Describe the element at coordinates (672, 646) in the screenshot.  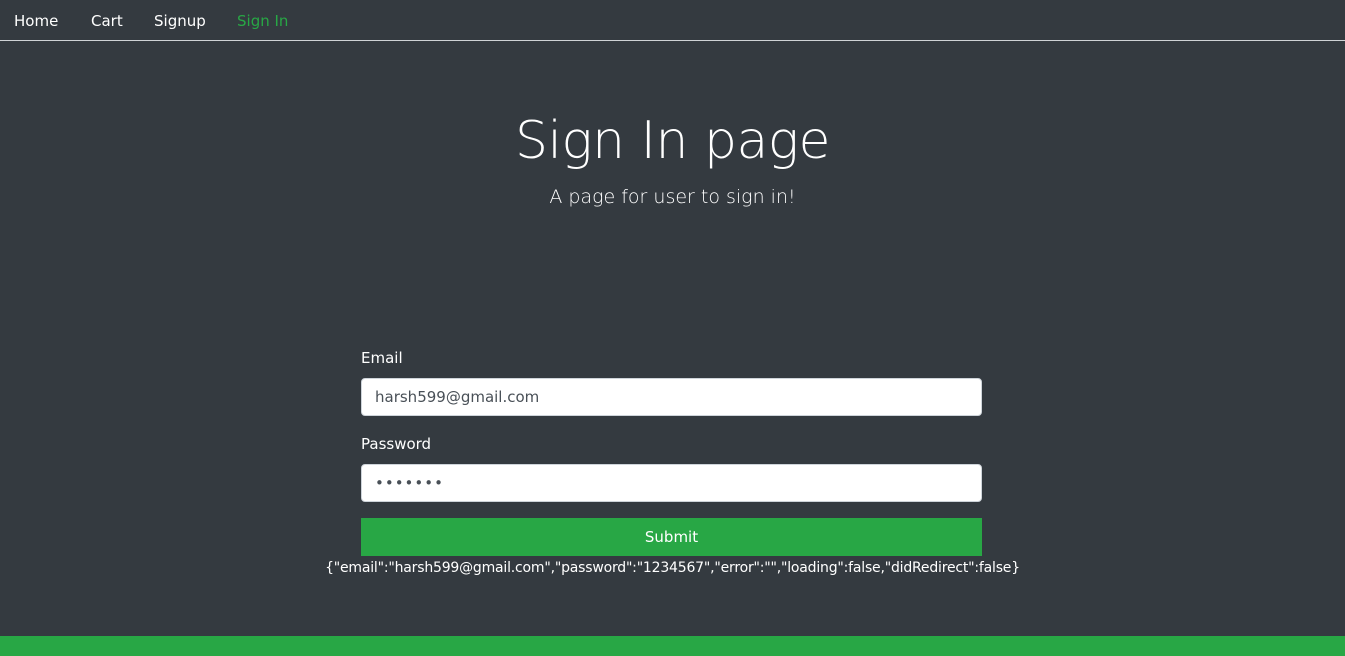
I see `footer-bar` at that location.